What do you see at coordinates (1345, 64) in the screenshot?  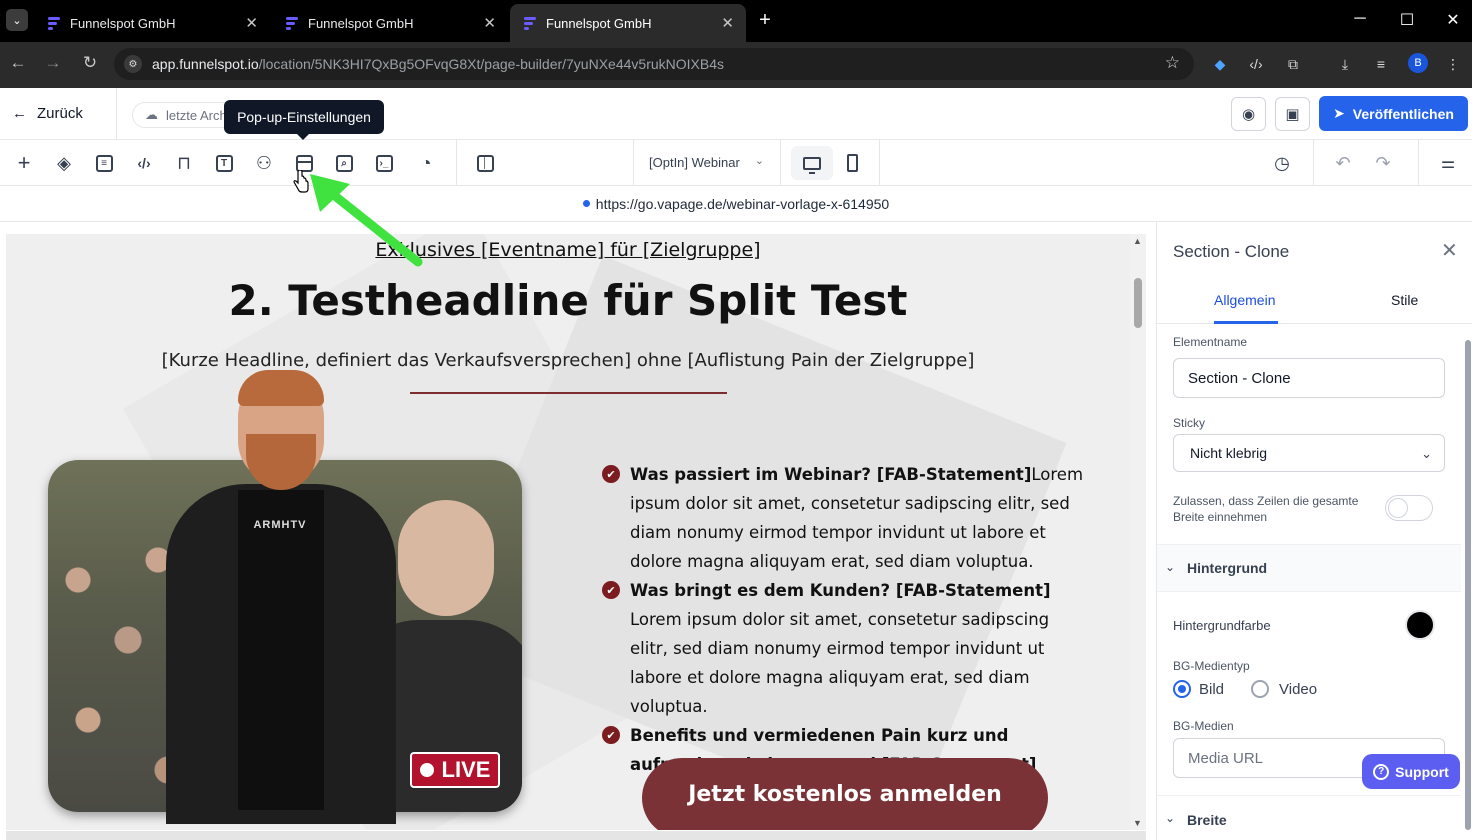 I see `download-icon: ⤓` at bounding box center [1345, 64].